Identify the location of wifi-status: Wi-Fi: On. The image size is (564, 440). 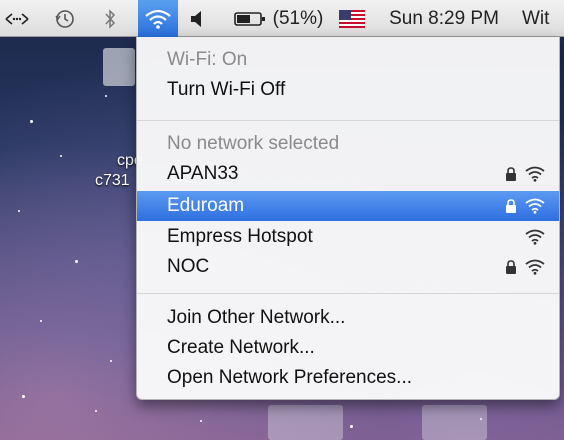
(207, 59).